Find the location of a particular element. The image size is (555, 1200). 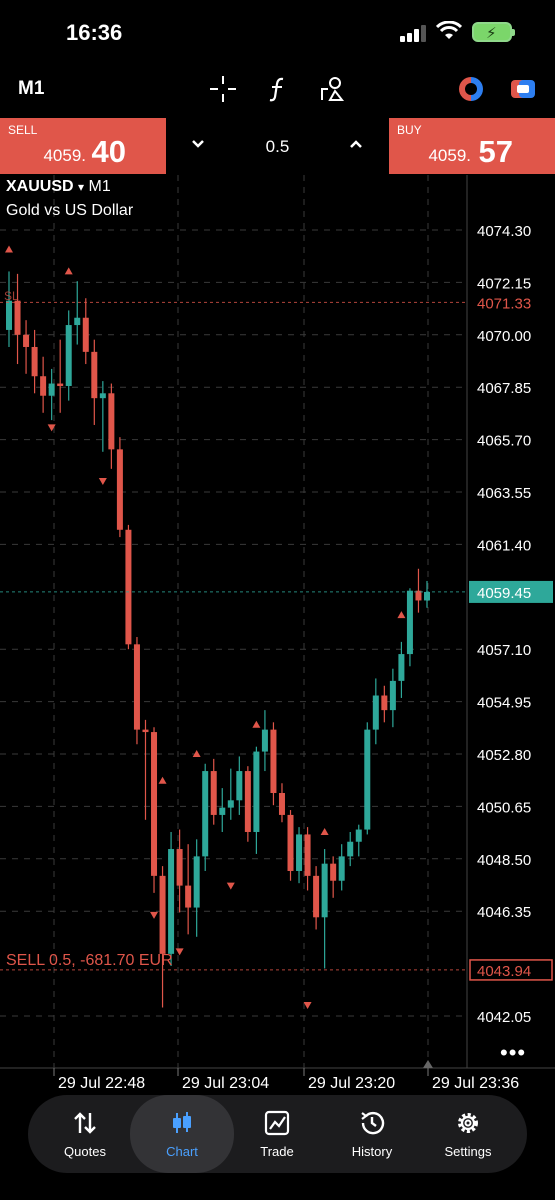

objects-icon is located at coordinates (333, 89).